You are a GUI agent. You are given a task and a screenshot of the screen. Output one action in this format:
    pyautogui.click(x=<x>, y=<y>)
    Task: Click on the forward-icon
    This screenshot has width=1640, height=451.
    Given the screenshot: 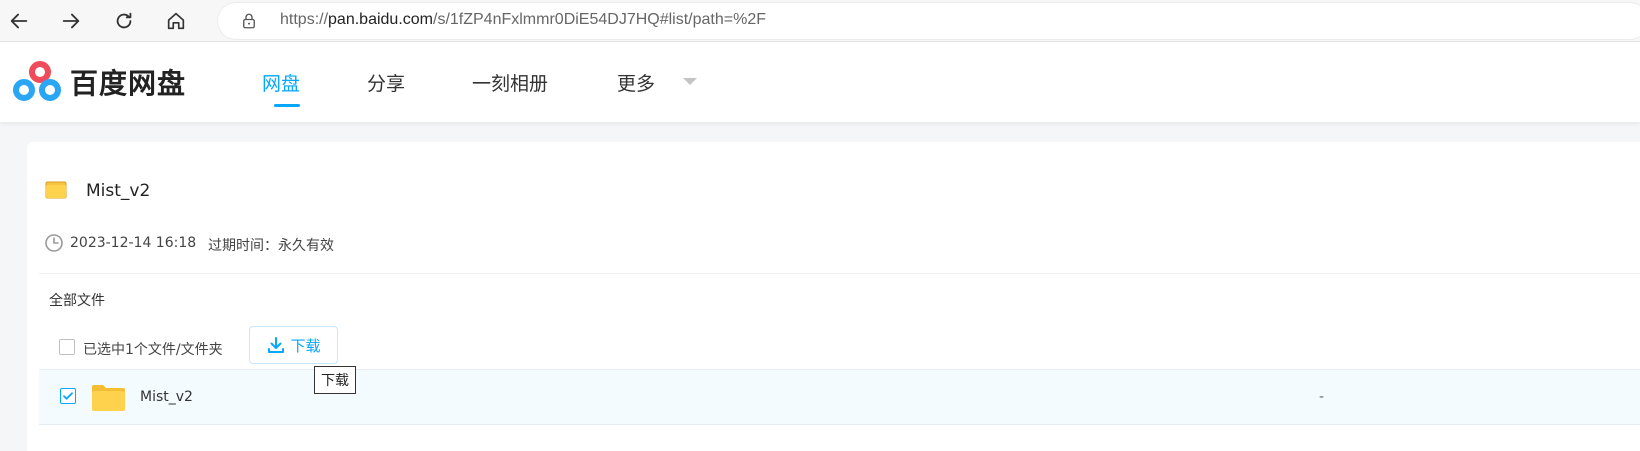 What is the action you would take?
    pyautogui.click(x=71, y=21)
    